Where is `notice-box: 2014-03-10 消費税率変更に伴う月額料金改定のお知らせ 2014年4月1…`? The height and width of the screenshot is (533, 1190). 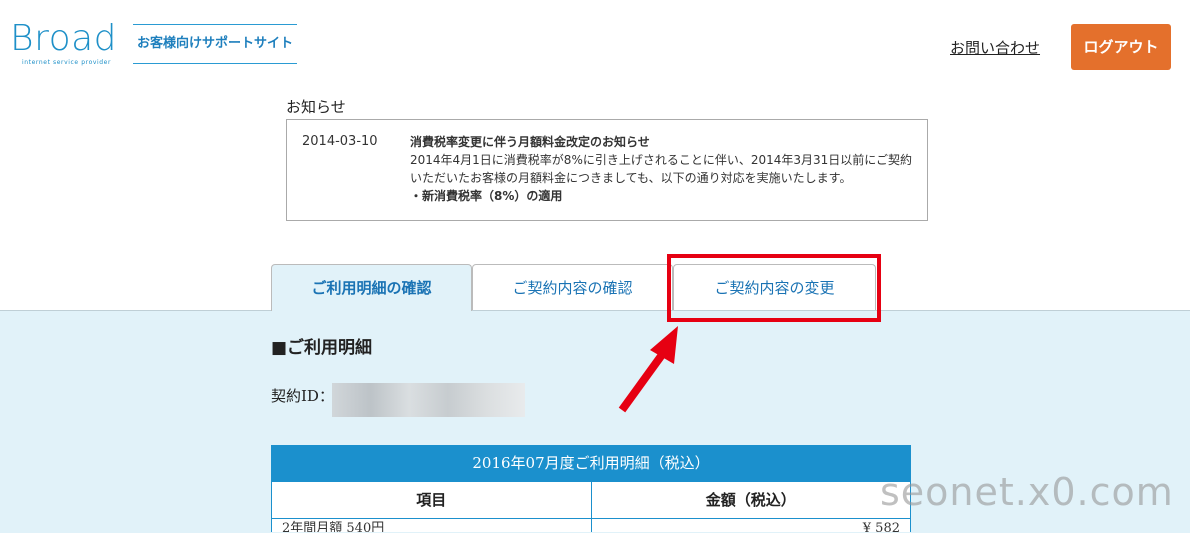
notice-box: 2014-03-10 消費税率変更に伴う月額料金改定のお知らせ 2014年4月1… is located at coordinates (607, 170).